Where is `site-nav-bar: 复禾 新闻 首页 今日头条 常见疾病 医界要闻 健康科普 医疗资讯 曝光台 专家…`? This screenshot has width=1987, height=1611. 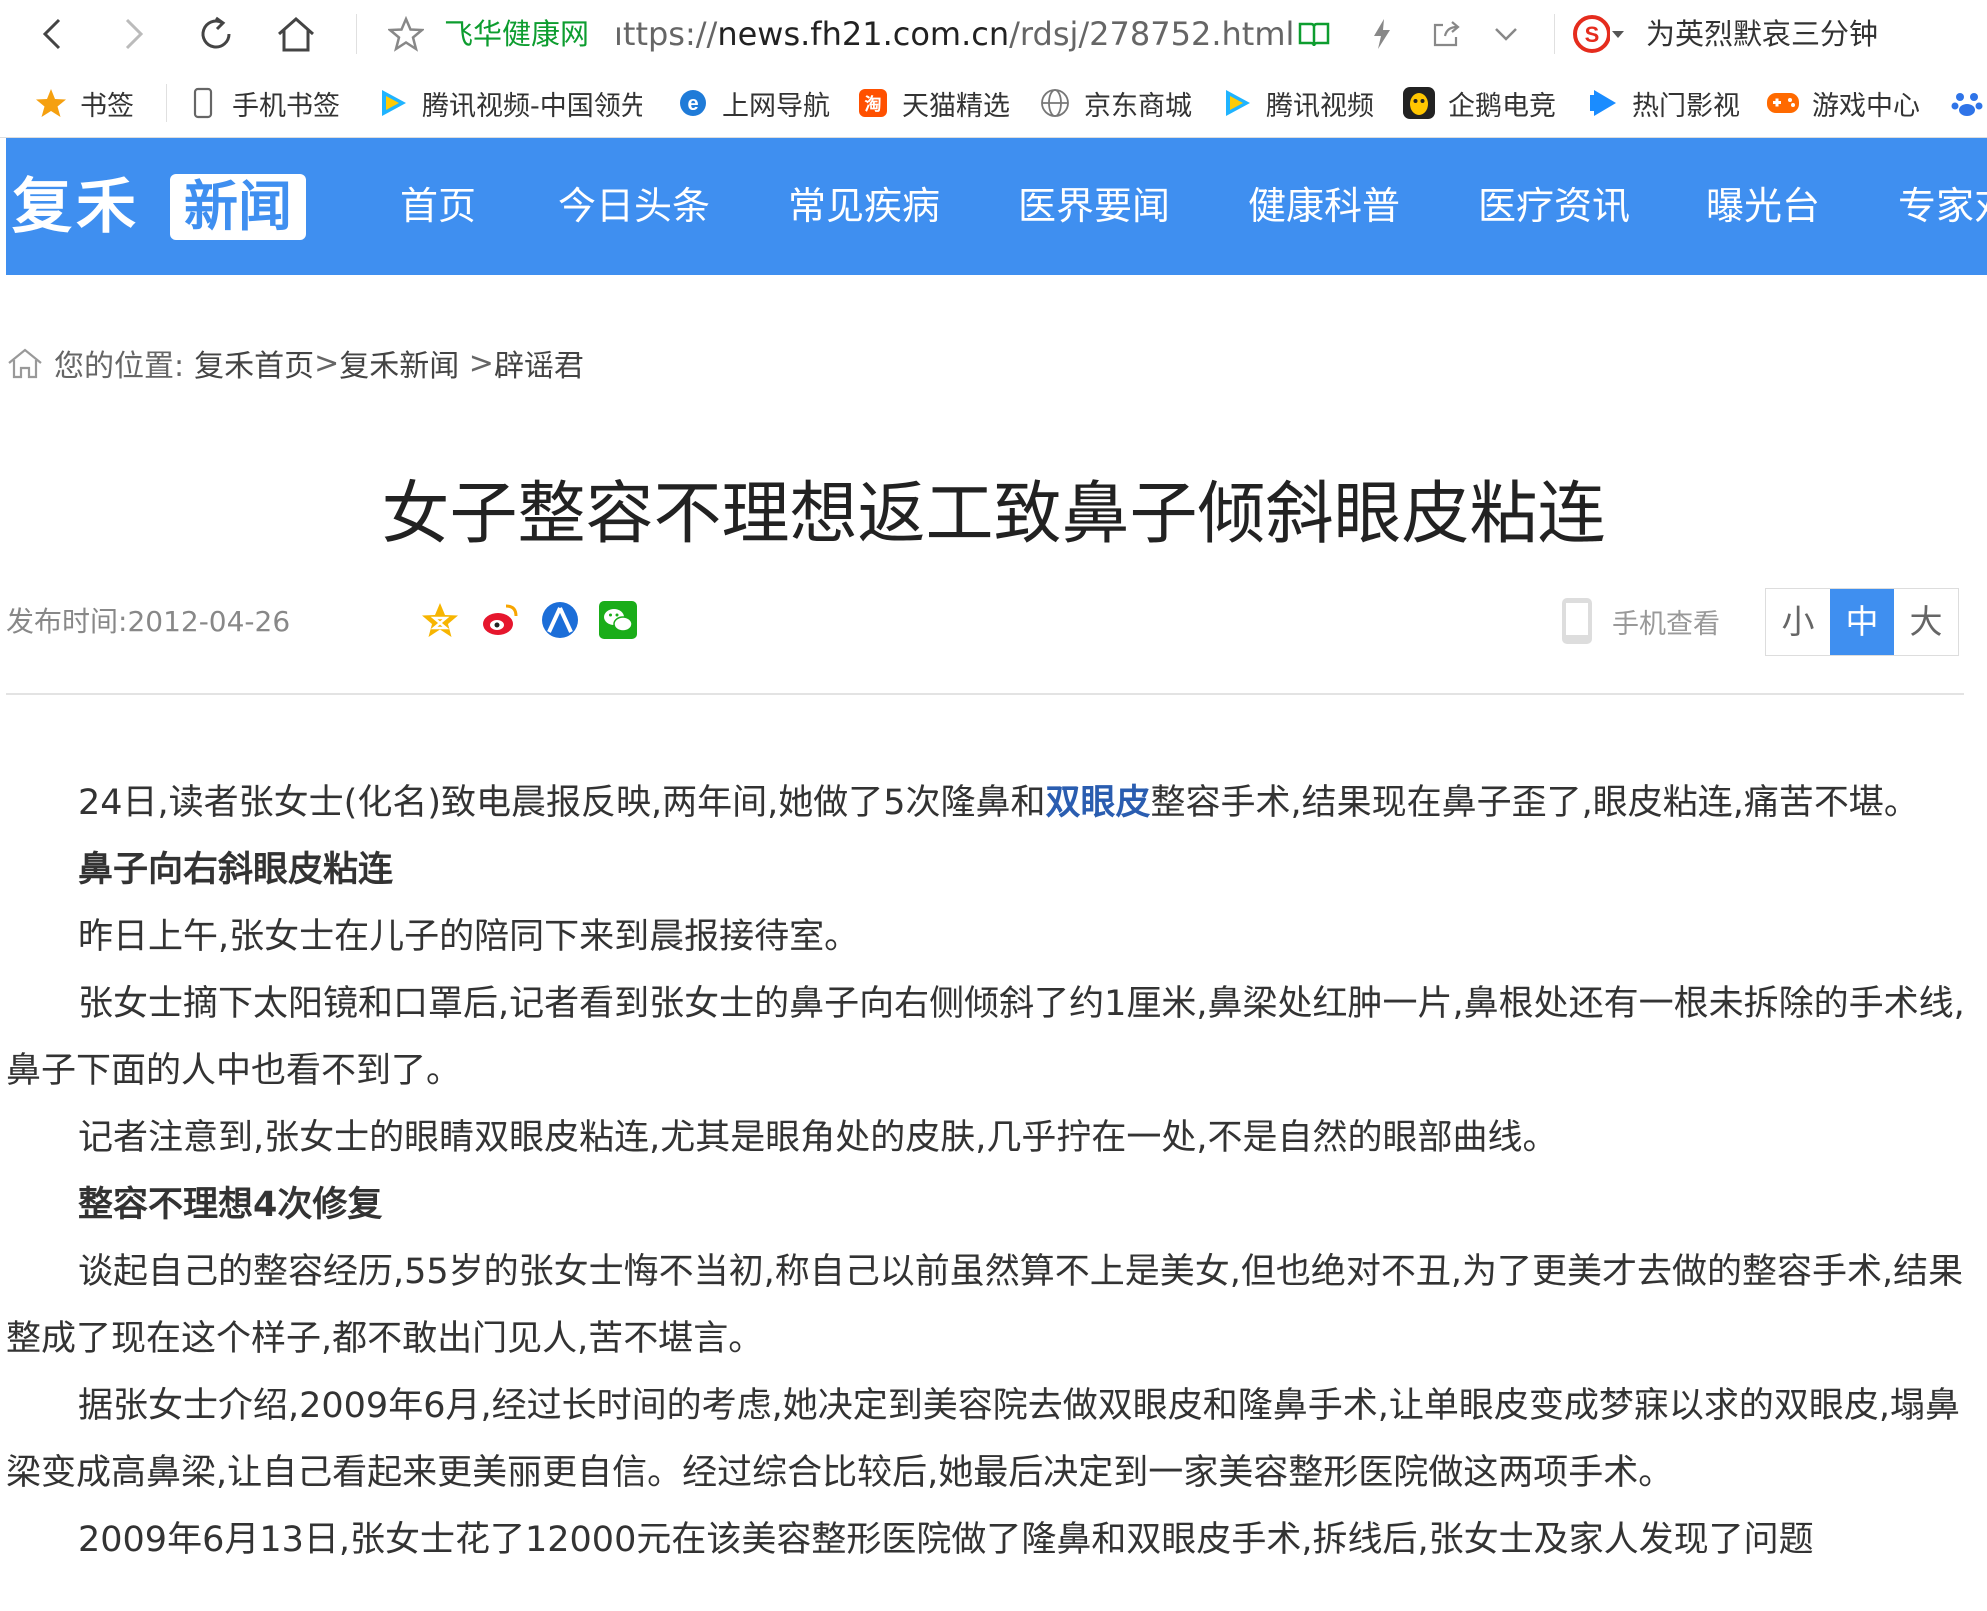 site-nav-bar: 复禾 新闻 首页 今日头条 常见疾病 医界要闻 健康科普 医疗资讯 曝光台 专家… is located at coordinates (996, 206).